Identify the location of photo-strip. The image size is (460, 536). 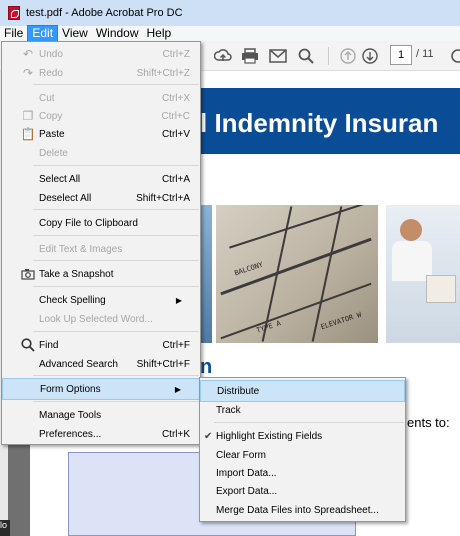
(206, 274).